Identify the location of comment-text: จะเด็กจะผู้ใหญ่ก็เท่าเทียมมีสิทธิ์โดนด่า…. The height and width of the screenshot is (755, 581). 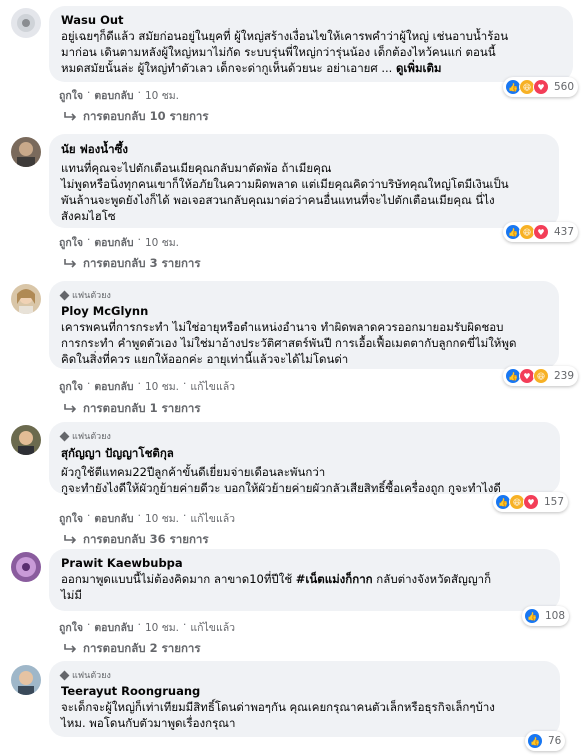
(278, 715).